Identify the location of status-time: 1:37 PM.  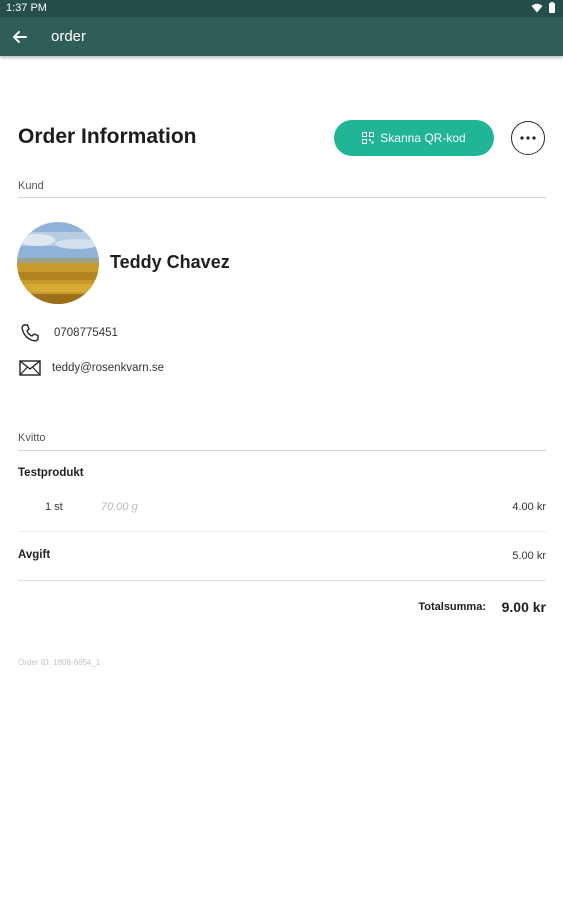
(26, 8).